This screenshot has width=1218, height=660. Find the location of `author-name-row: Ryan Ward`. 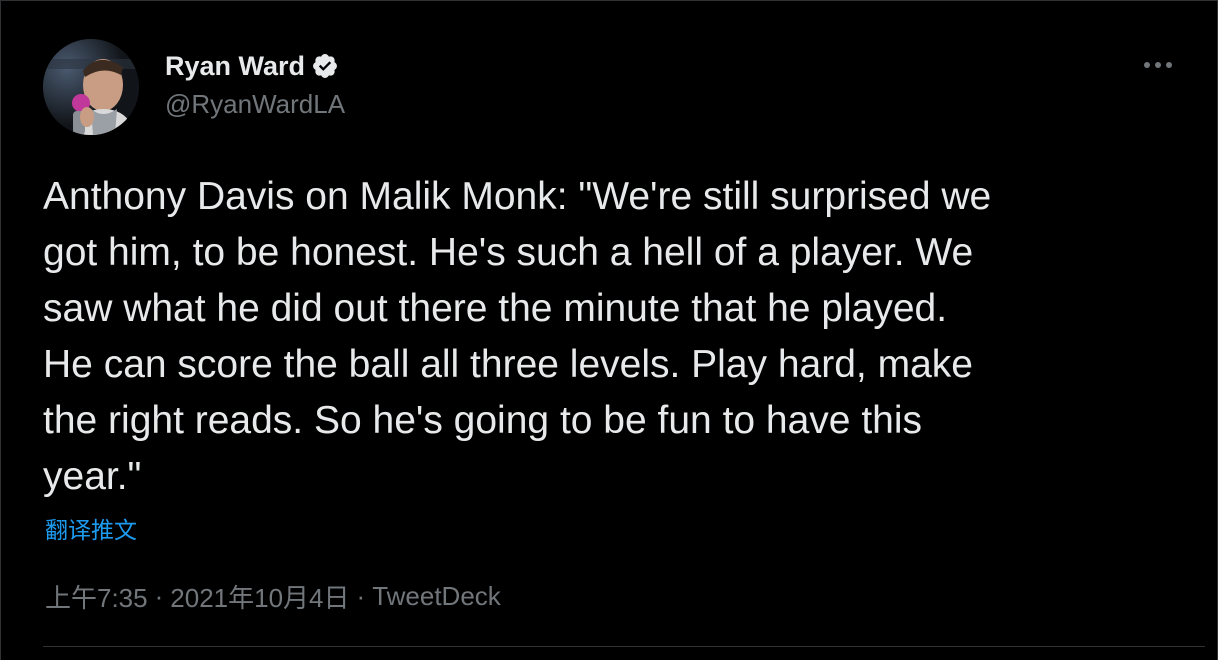

author-name-row: Ryan Ward is located at coordinates (252, 66).